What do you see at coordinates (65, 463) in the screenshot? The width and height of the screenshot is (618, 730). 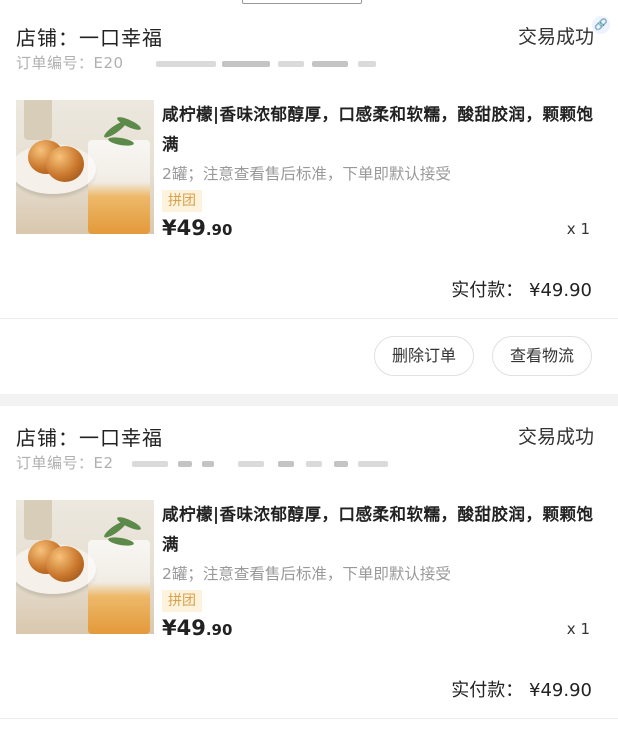 I see `order-number-label: 订单编号：E2` at bounding box center [65, 463].